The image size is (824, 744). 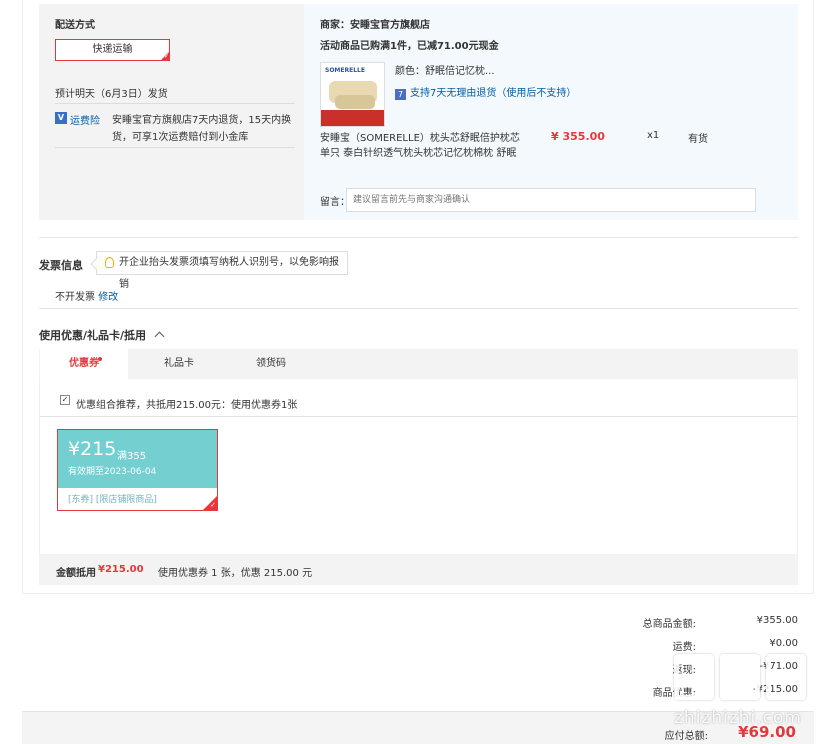 What do you see at coordinates (352, 94) in the screenshot?
I see `product-thumbnail: SOMERELLE` at bounding box center [352, 94].